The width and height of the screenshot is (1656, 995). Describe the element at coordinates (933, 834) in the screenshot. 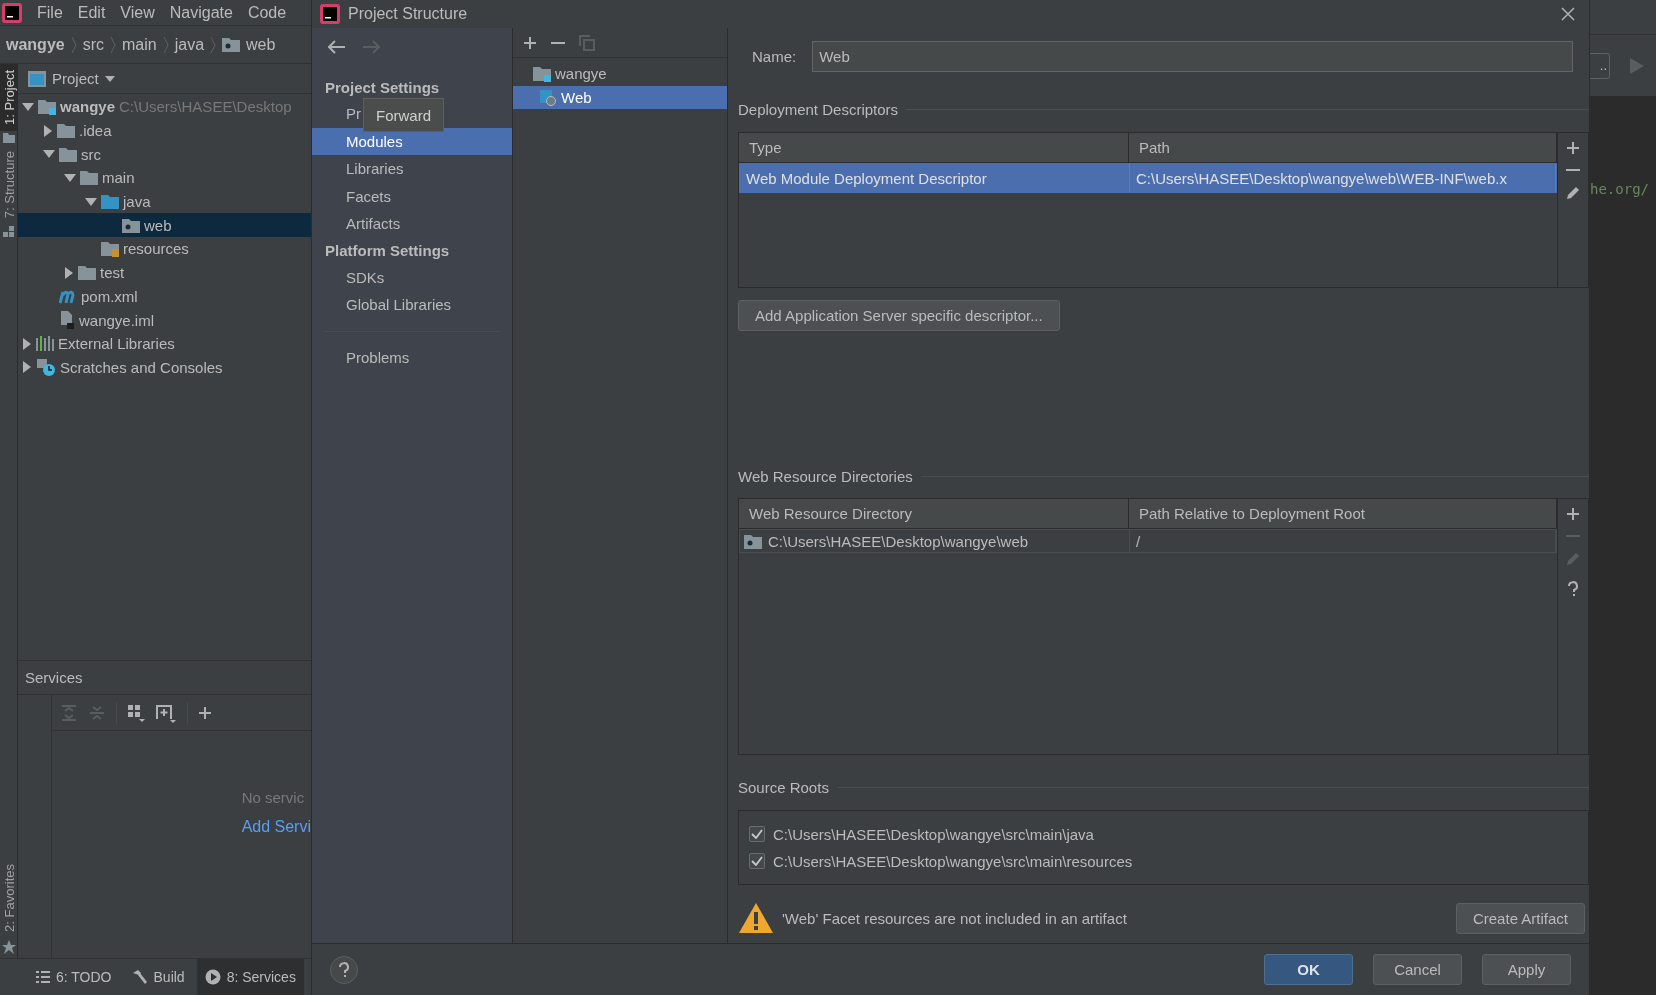

I see `source-root-path: C:\Users\HASEE\Desktop\wangye\src\main\java` at that location.